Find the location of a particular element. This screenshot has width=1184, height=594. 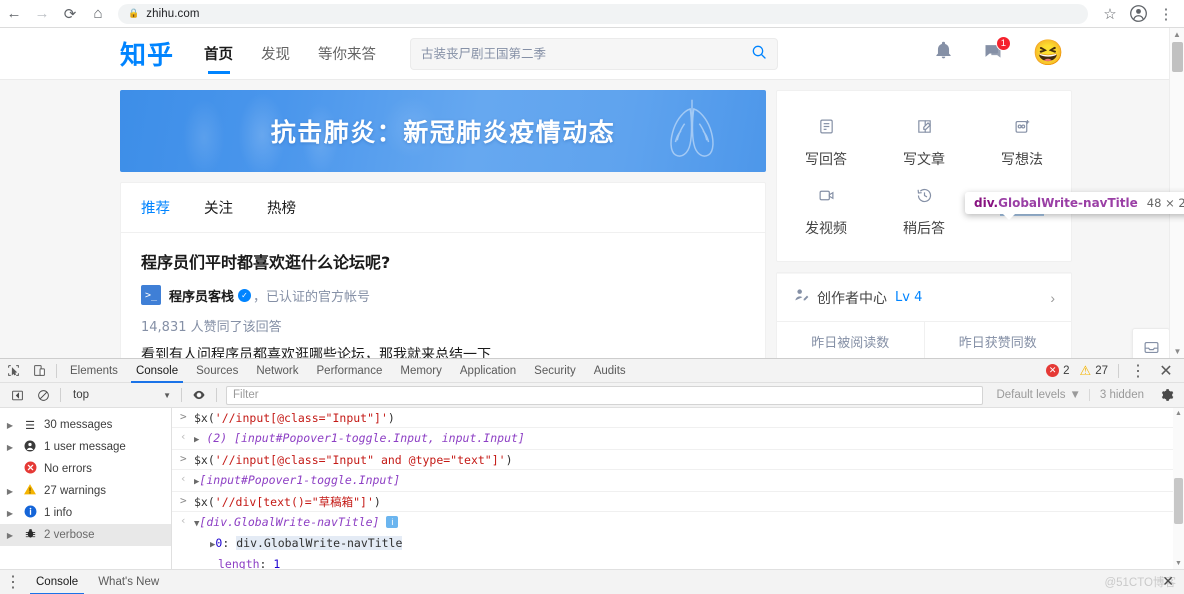

home-icon: ⌂ is located at coordinates (98, 14).